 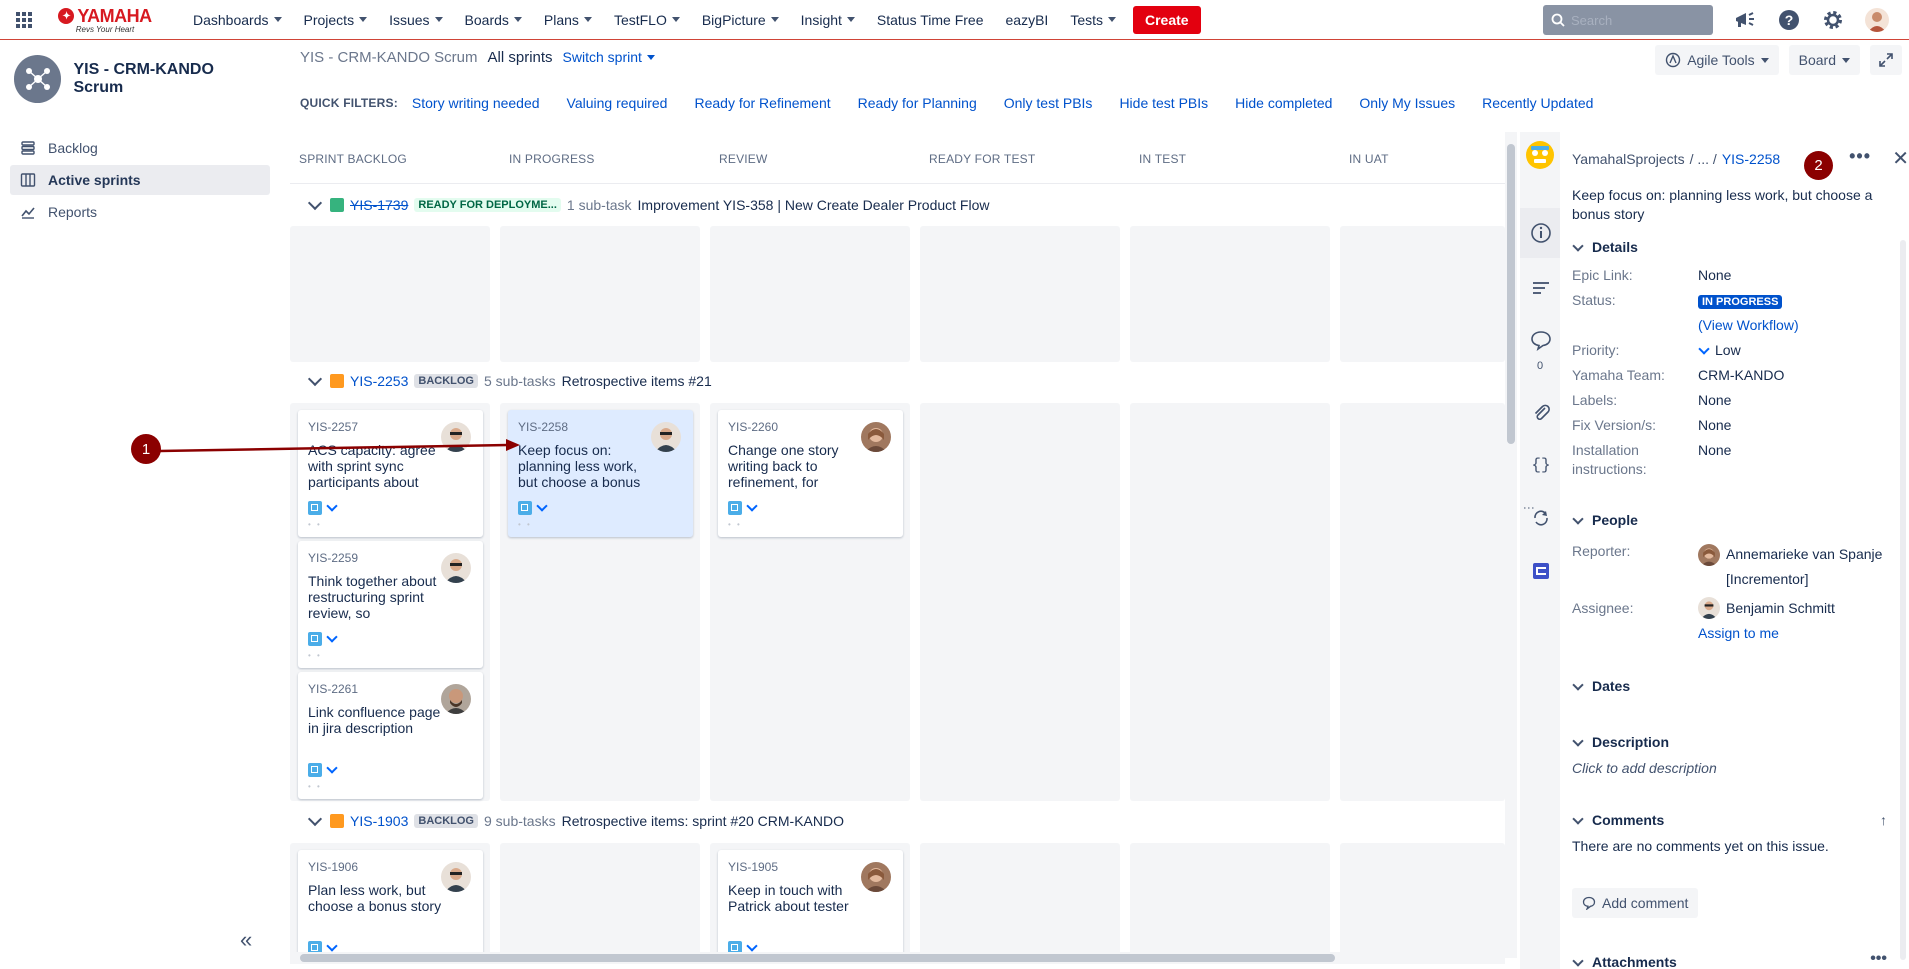 What do you see at coordinates (1714, 400) in the screenshot?
I see `labels-value: None` at bounding box center [1714, 400].